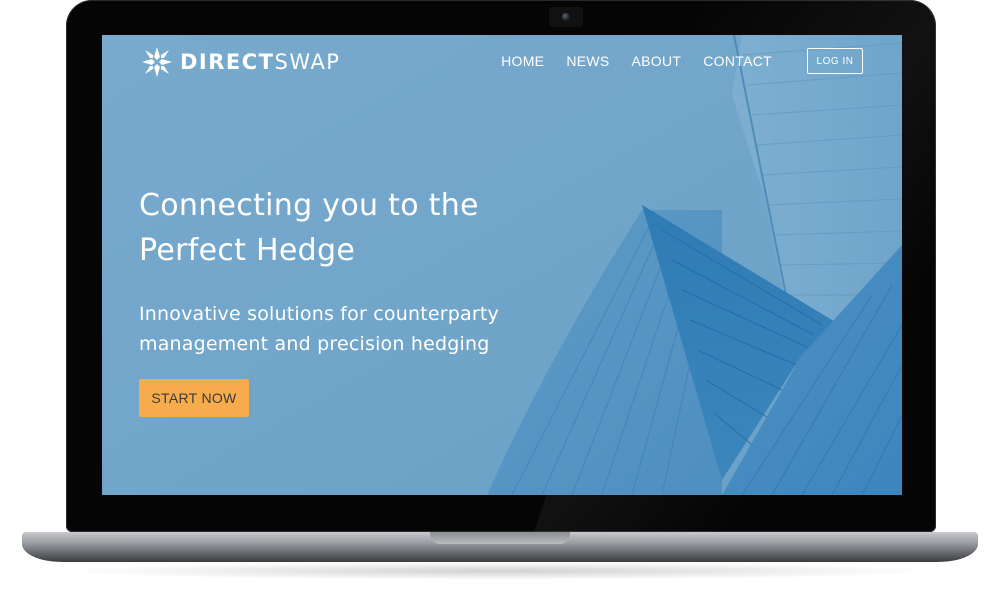  Describe the element at coordinates (500, 538) in the screenshot. I see `laptop-base-notch` at that location.